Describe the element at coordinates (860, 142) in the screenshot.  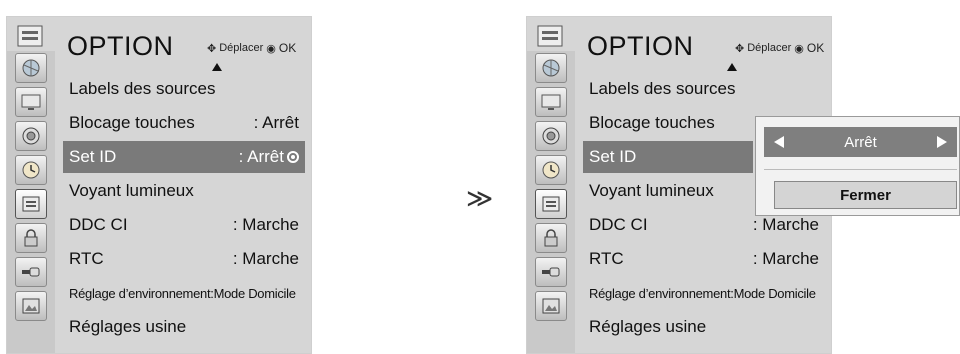
I see `set-id-selector: Arrêt` at that location.